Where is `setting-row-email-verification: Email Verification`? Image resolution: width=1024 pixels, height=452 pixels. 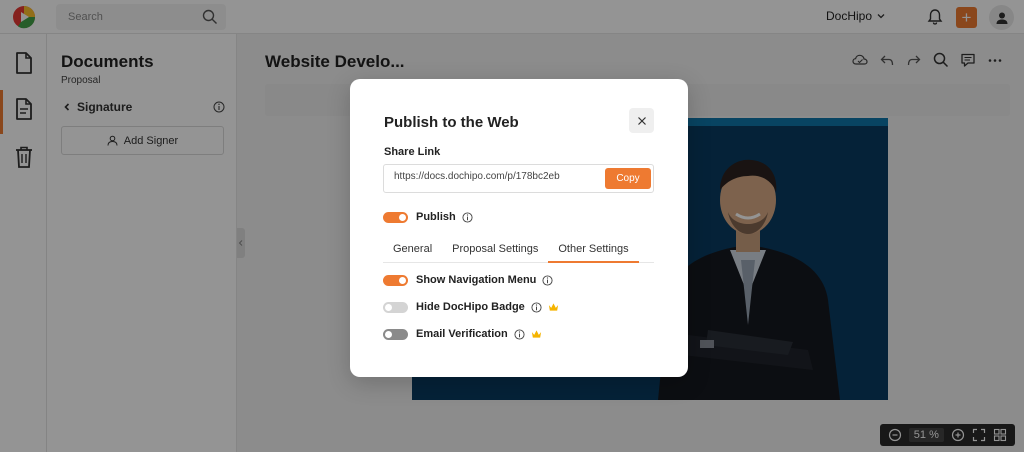
setting-row-email-verification: Email Verification is located at coordinates (462, 334).